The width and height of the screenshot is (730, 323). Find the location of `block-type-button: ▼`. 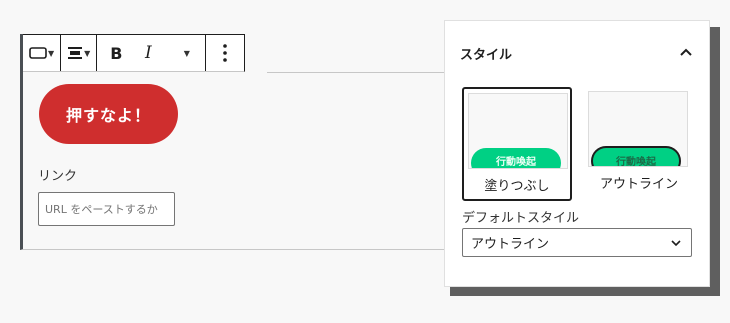

block-type-button: ▼ is located at coordinates (41, 53).